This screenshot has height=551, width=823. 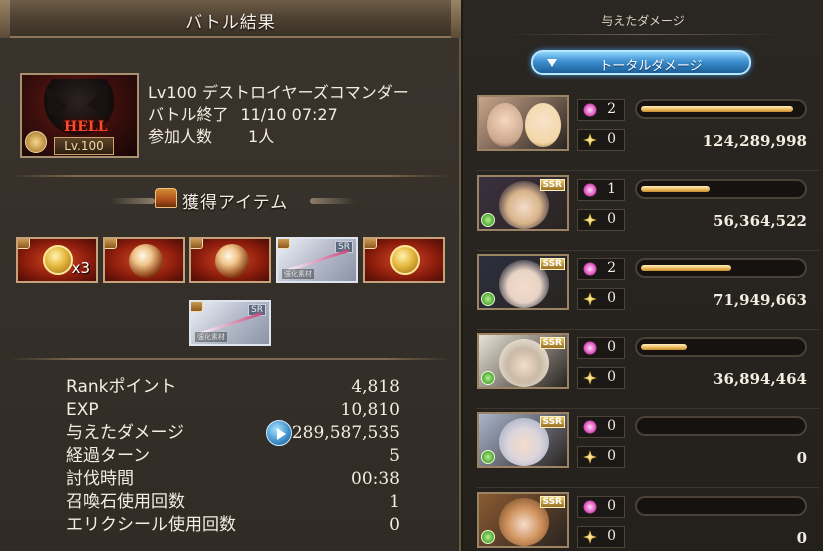 I want to click on total-damage-label: トータルダメージ, so click(x=651, y=66).